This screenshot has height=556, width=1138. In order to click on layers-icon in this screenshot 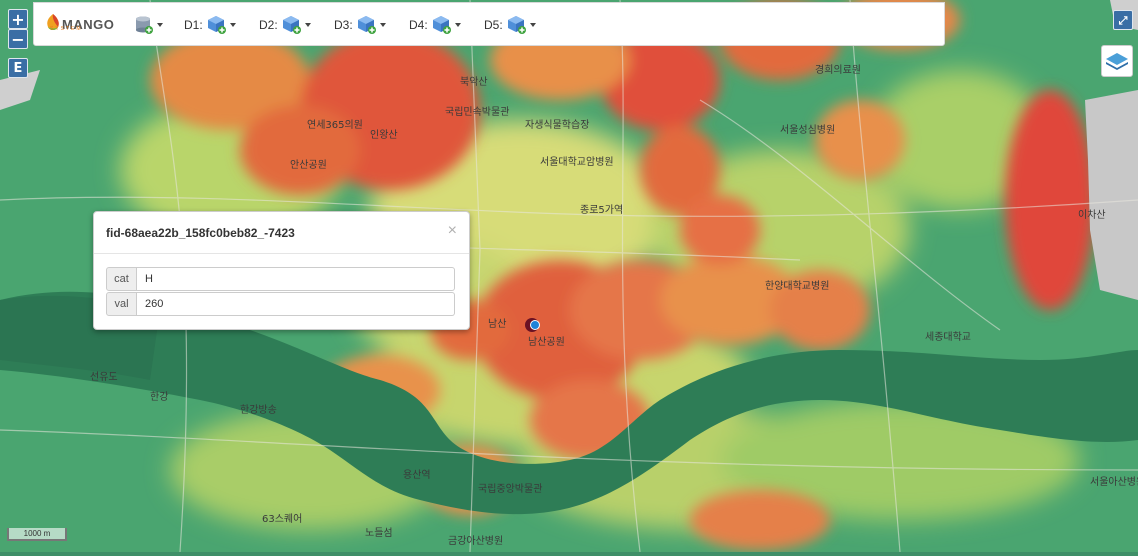, I will do `click(1117, 61)`.